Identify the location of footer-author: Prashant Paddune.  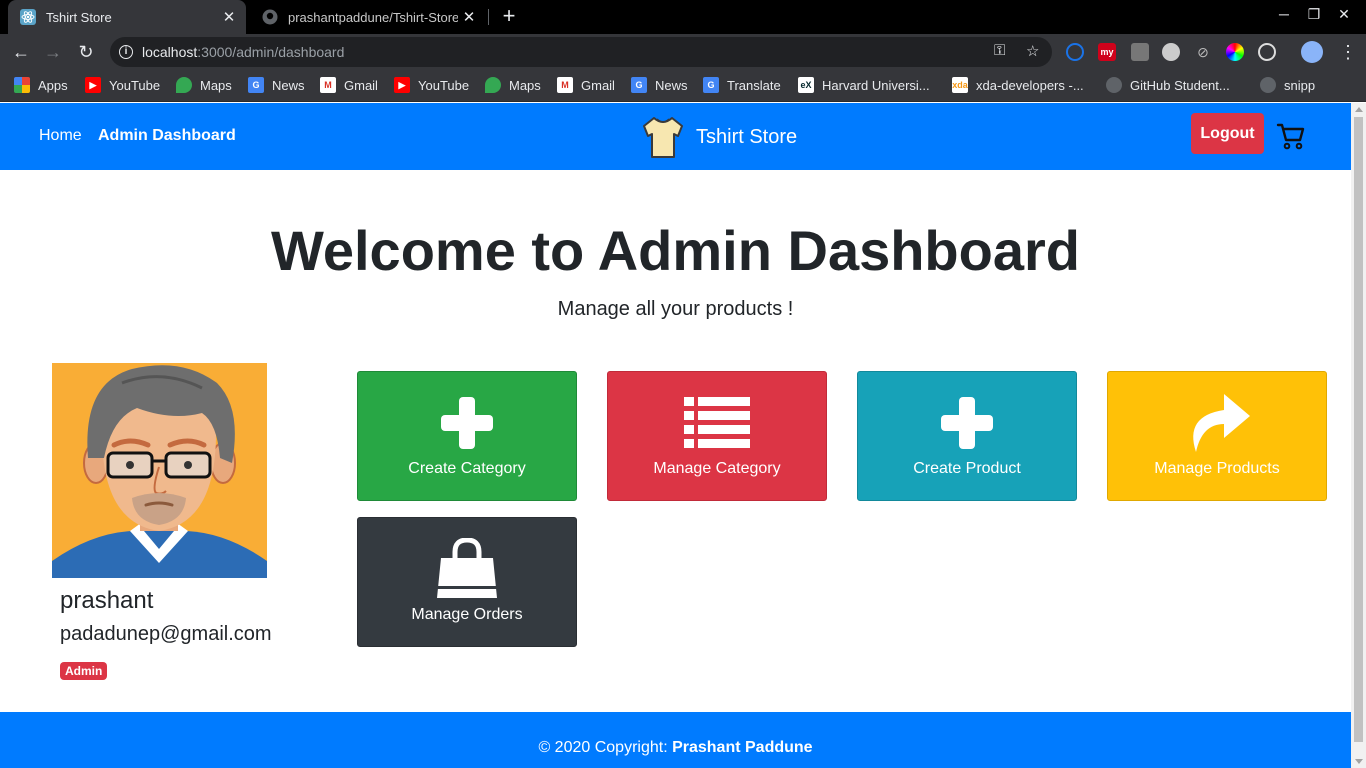
(742, 747).